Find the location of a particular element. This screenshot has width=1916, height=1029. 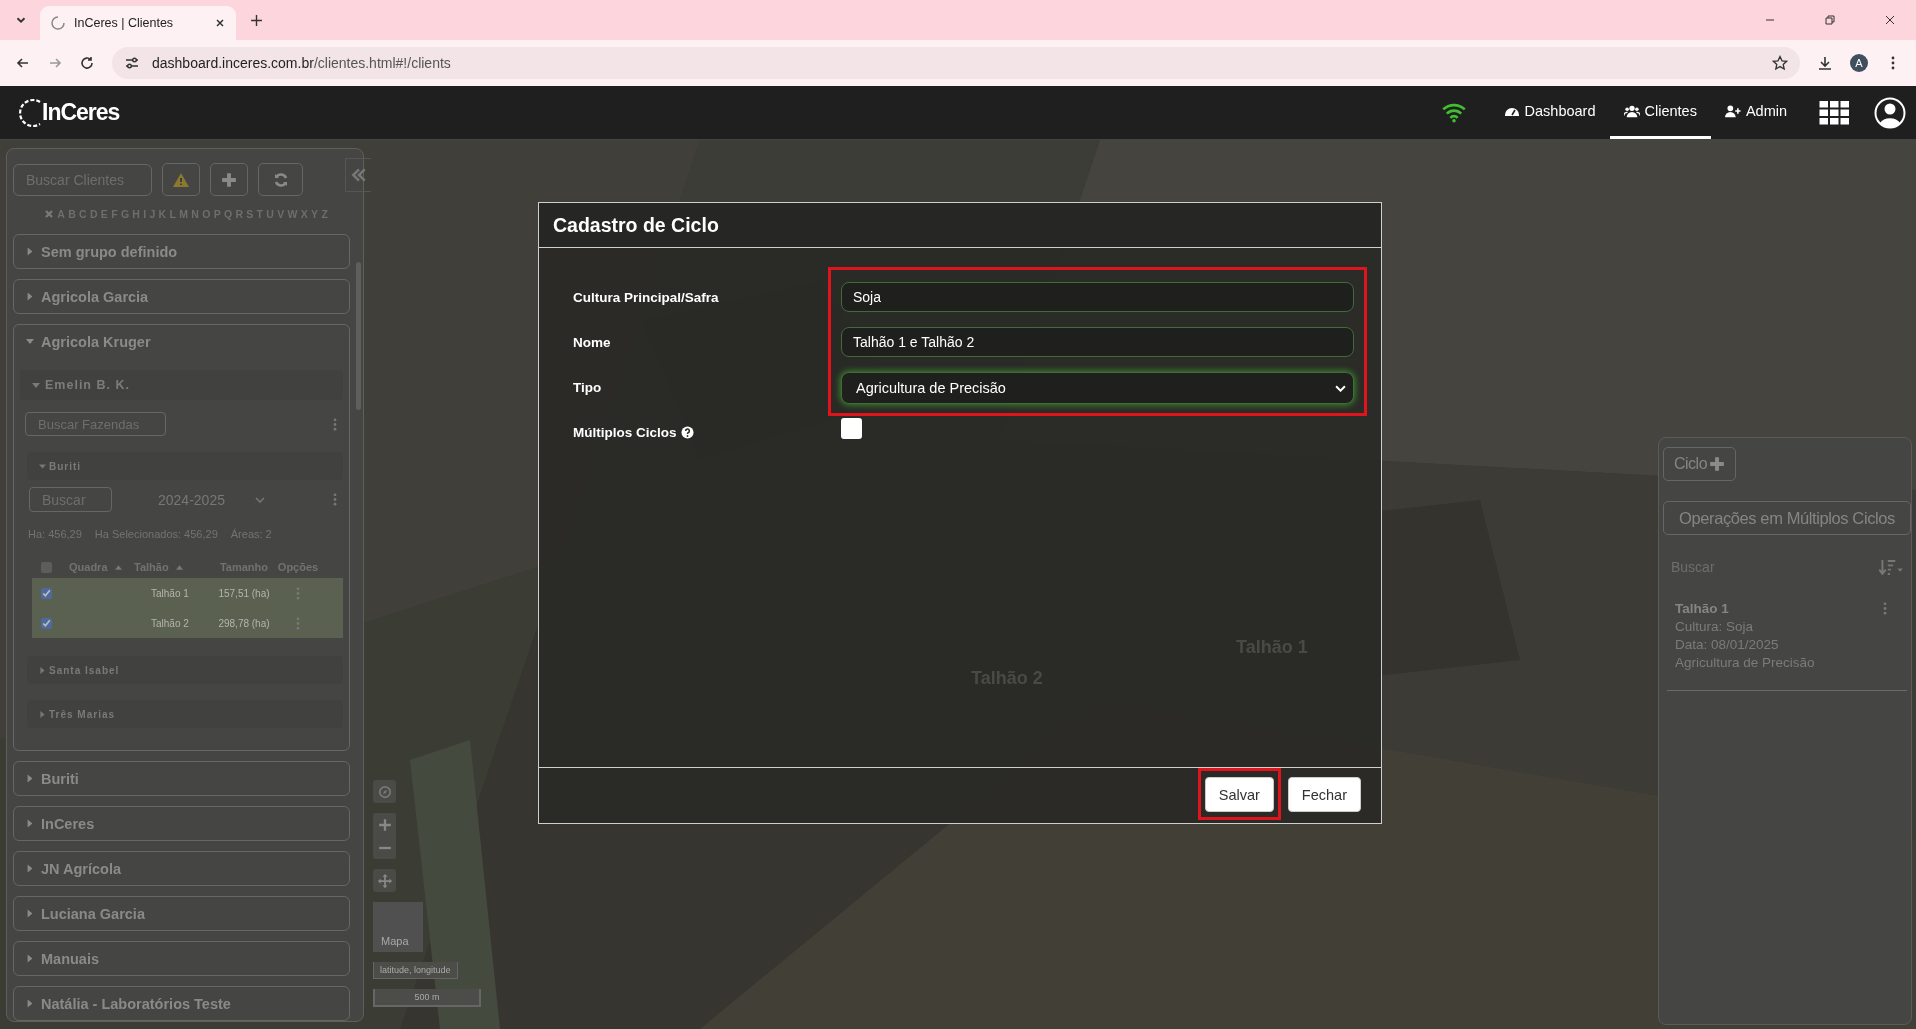

refresh-icon is located at coordinates (280, 179).